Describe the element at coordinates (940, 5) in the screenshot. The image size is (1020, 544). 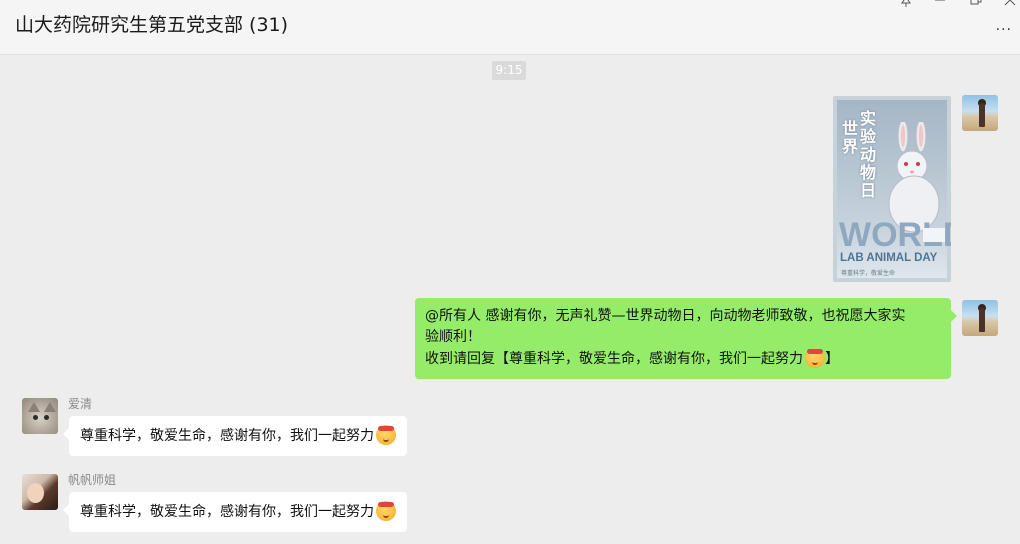
I see `minimize-icon` at that location.